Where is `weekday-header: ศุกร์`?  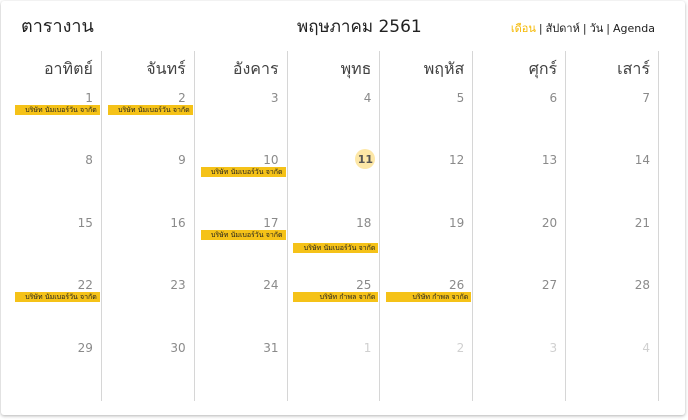
weekday-header: ศุกร์ is located at coordinates (520, 70).